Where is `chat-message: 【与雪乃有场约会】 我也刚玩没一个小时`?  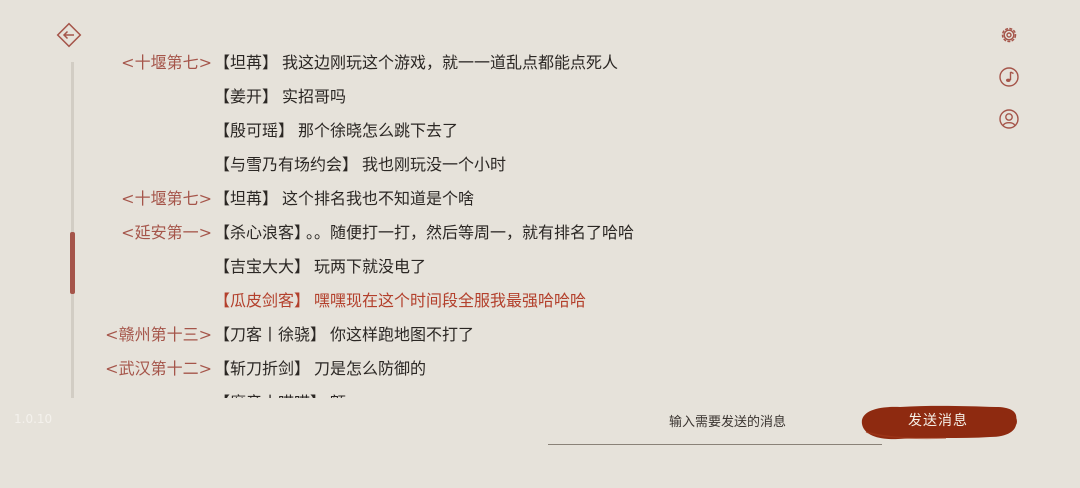 chat-message: 【与雪乃有场约会】 我也刚玩没一个小时 is located at coordinates (400, 165).